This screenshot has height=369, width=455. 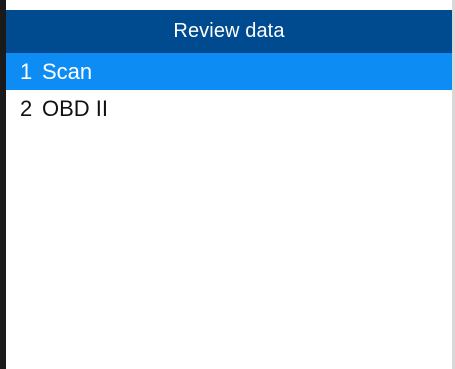 What do you see at coordinates (229, 108) in the screenshot?
I see `menu-item-obd-ii: 2 OBD II` at bounding box center [229, 108].